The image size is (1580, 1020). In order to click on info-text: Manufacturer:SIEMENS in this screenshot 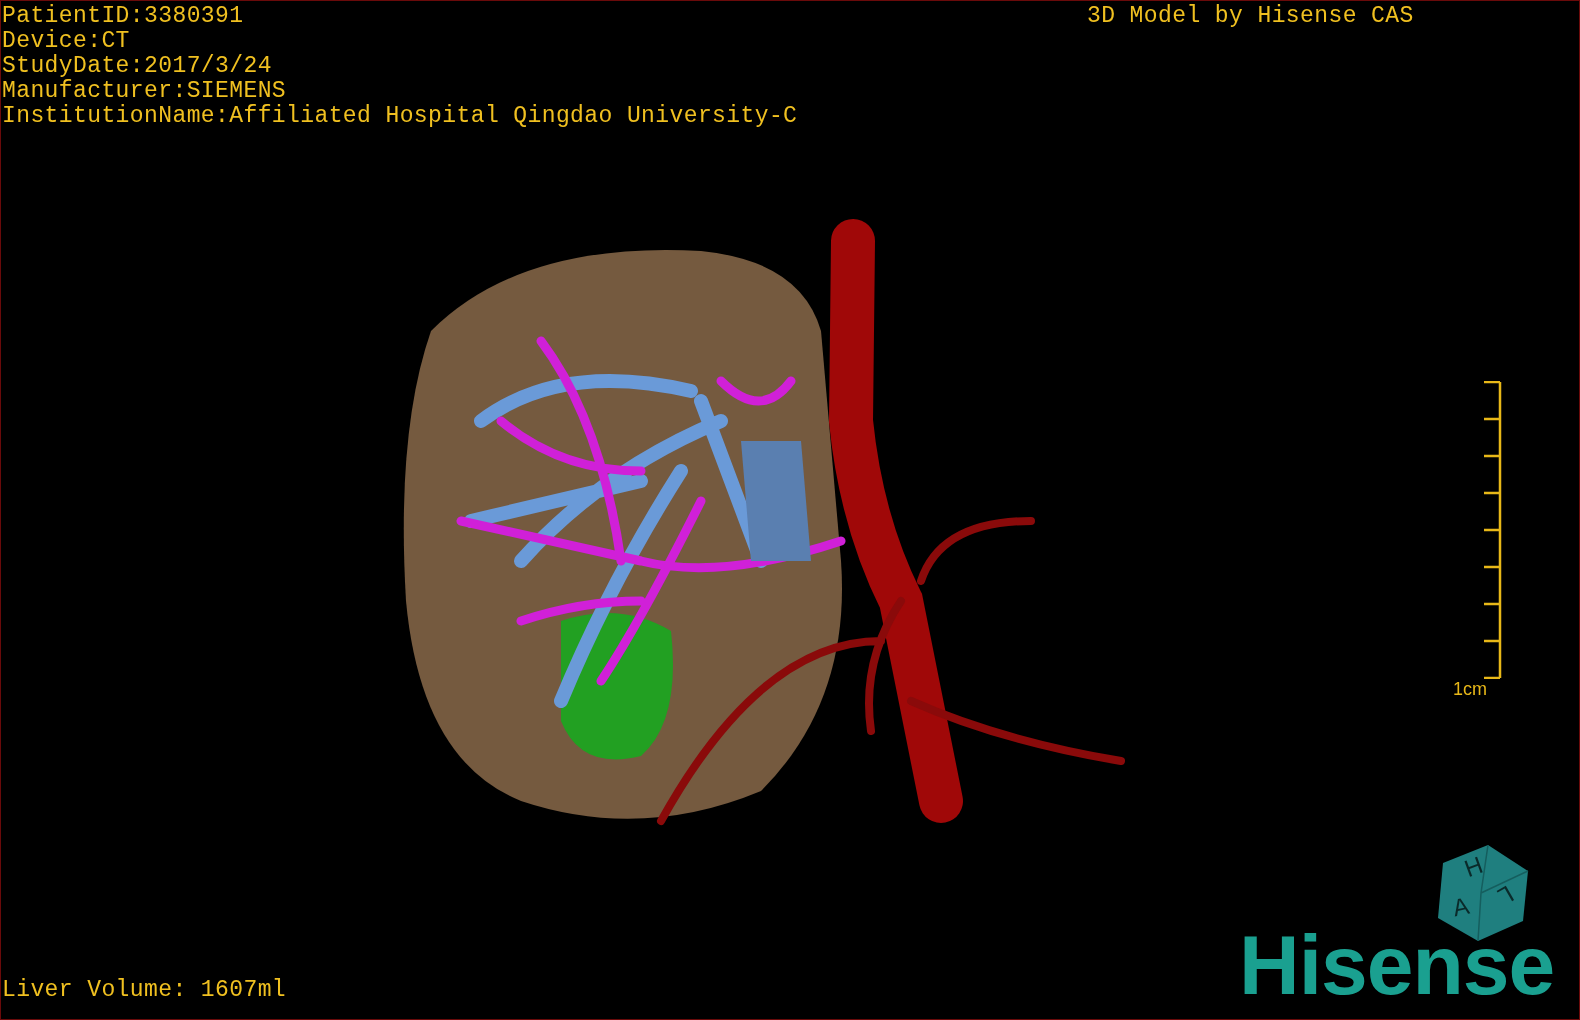, I will do `click(145, 91)`.